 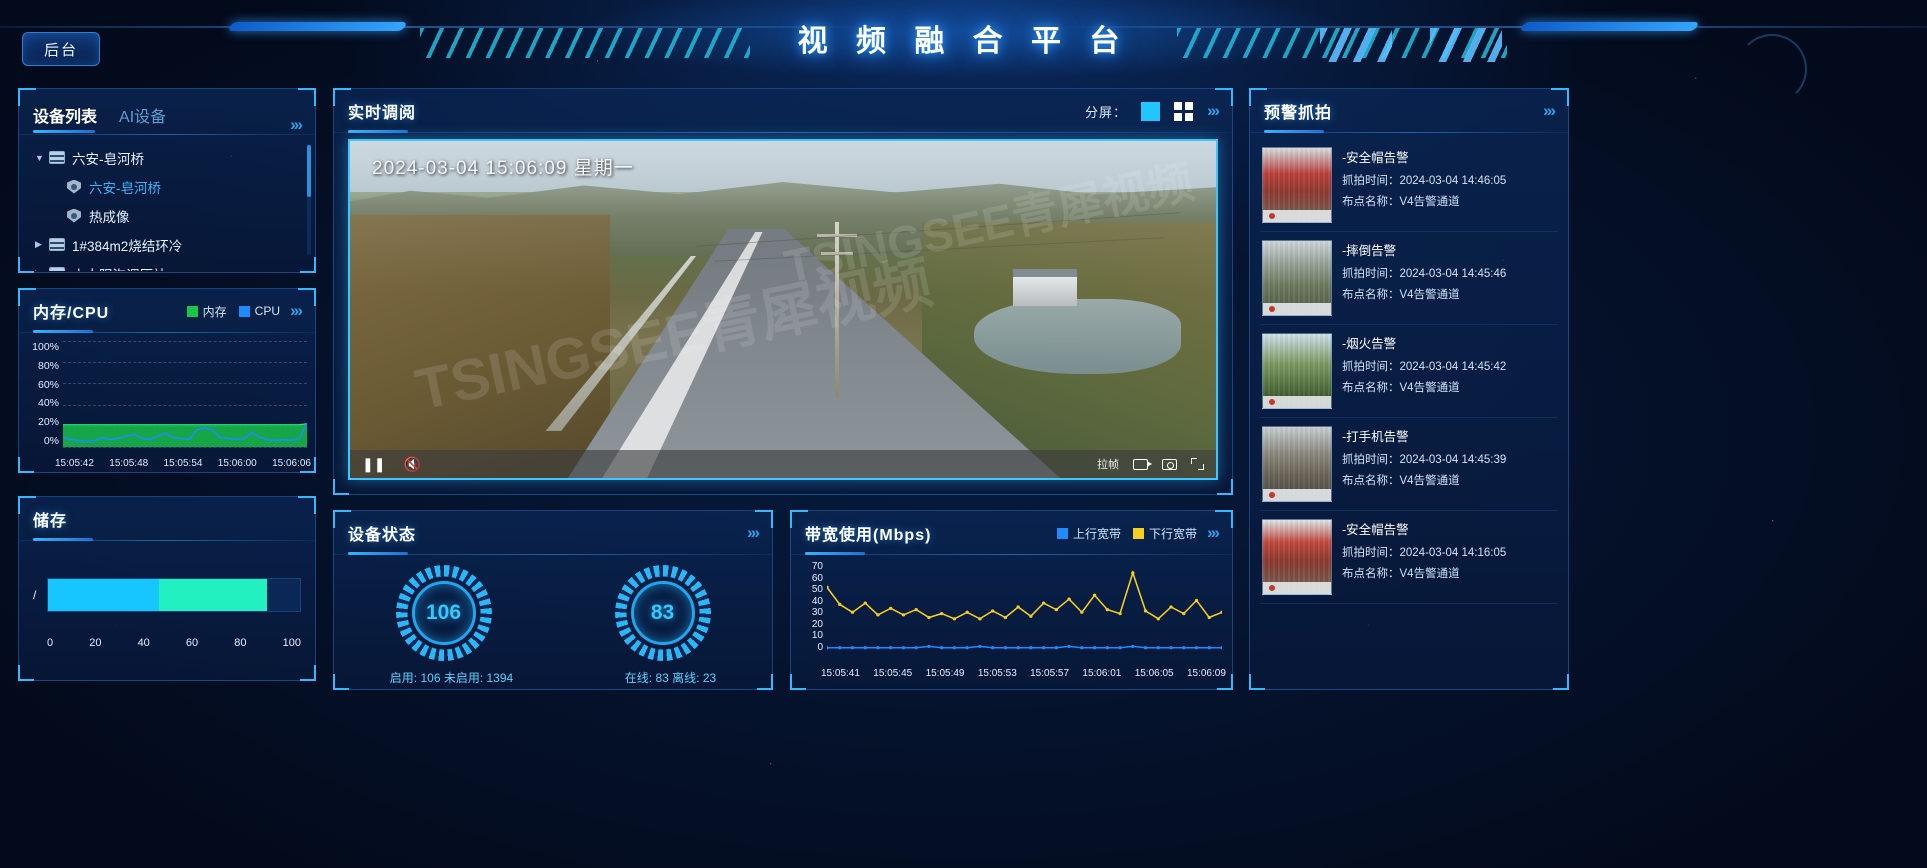 What do you see at coordinates (1206, 673) in the screenshot?
I see `x-tick: 15:06:09` at bounding box center [1206, 673].